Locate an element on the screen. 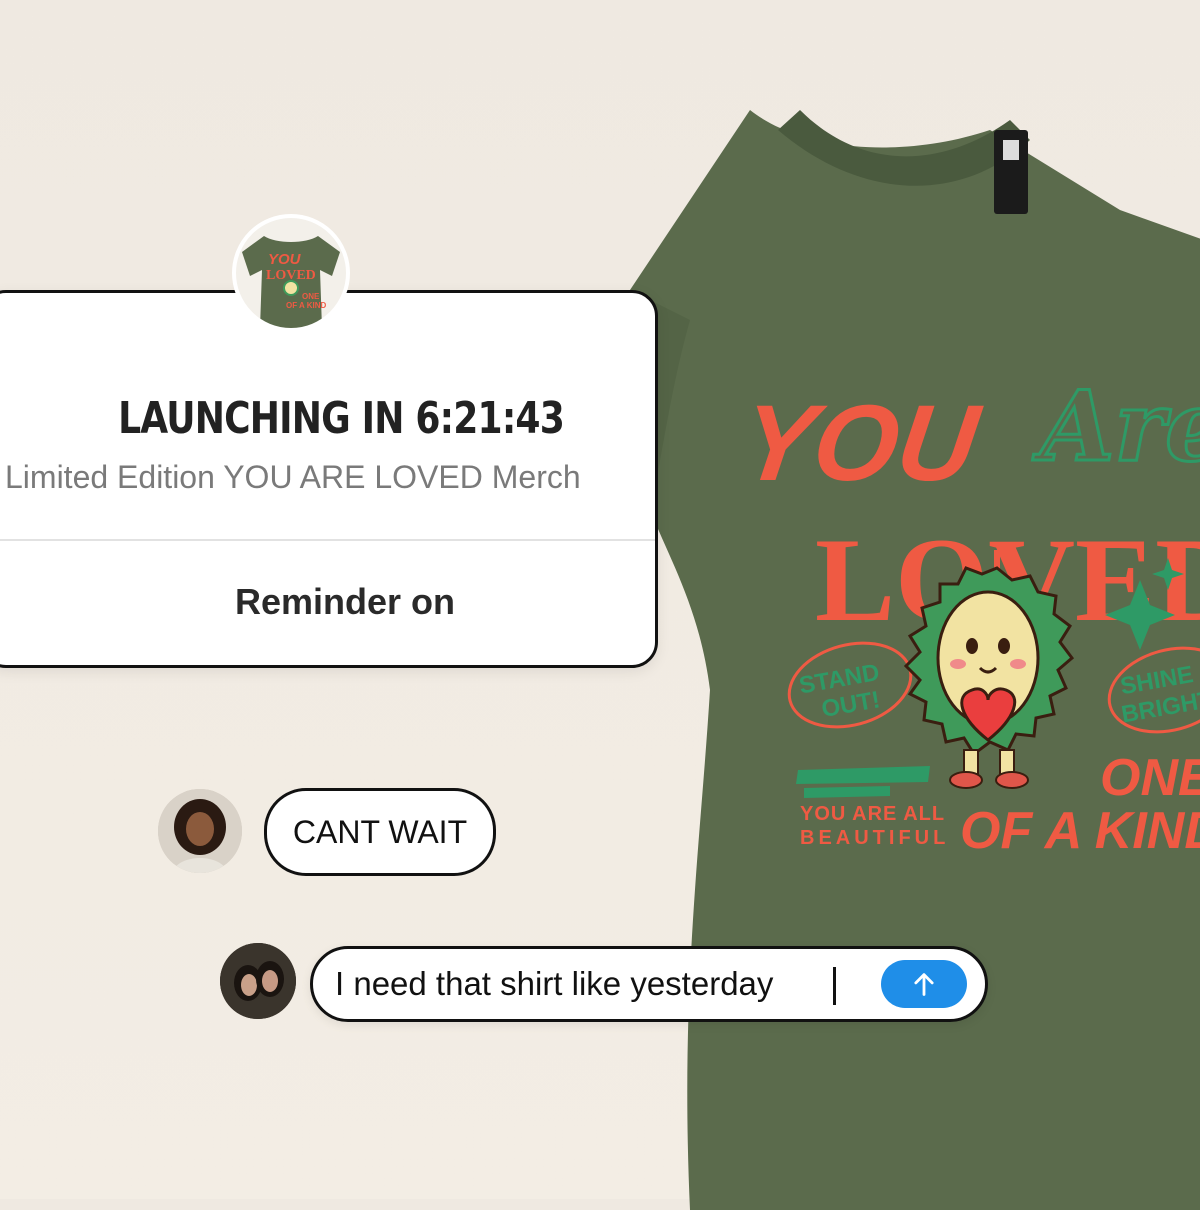 The image size is (1200, 1210). text-caret is located at coordinates (834, 986).